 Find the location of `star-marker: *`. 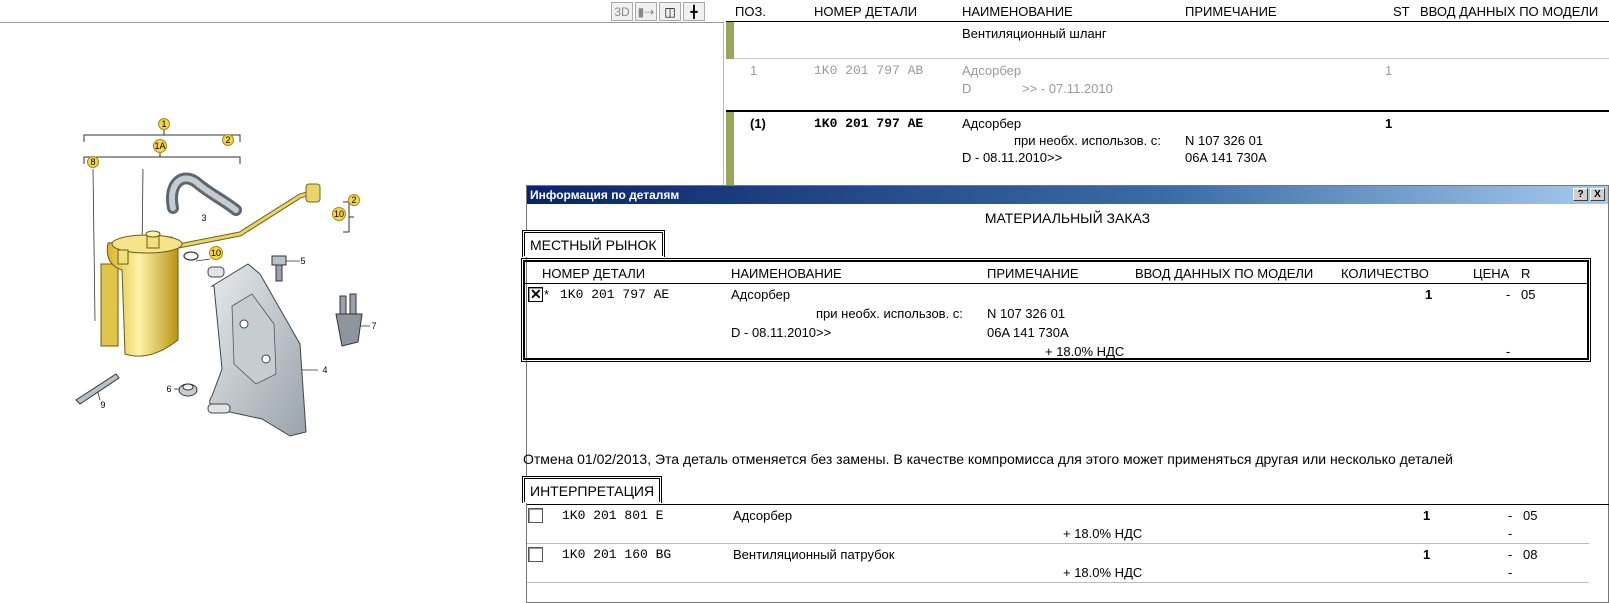

star-marker: * is located at coordinates (547, 294).